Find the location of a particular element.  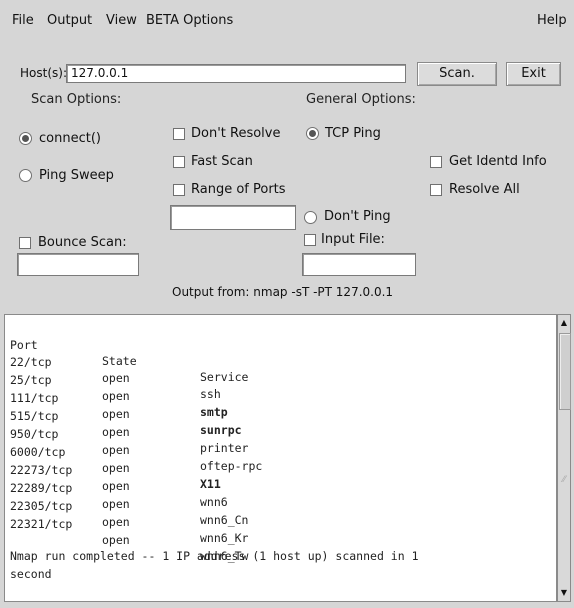

tcp-ping-radio is located at coordinates (312, 133).